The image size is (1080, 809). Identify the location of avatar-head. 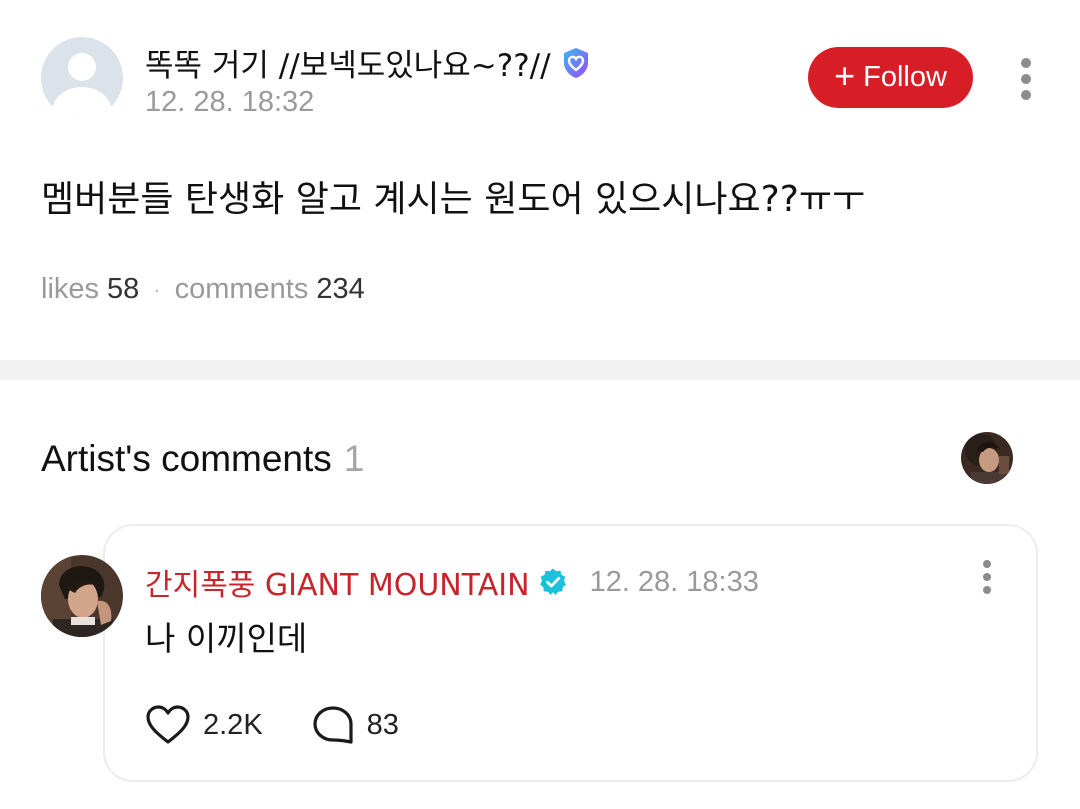
(82, 67).